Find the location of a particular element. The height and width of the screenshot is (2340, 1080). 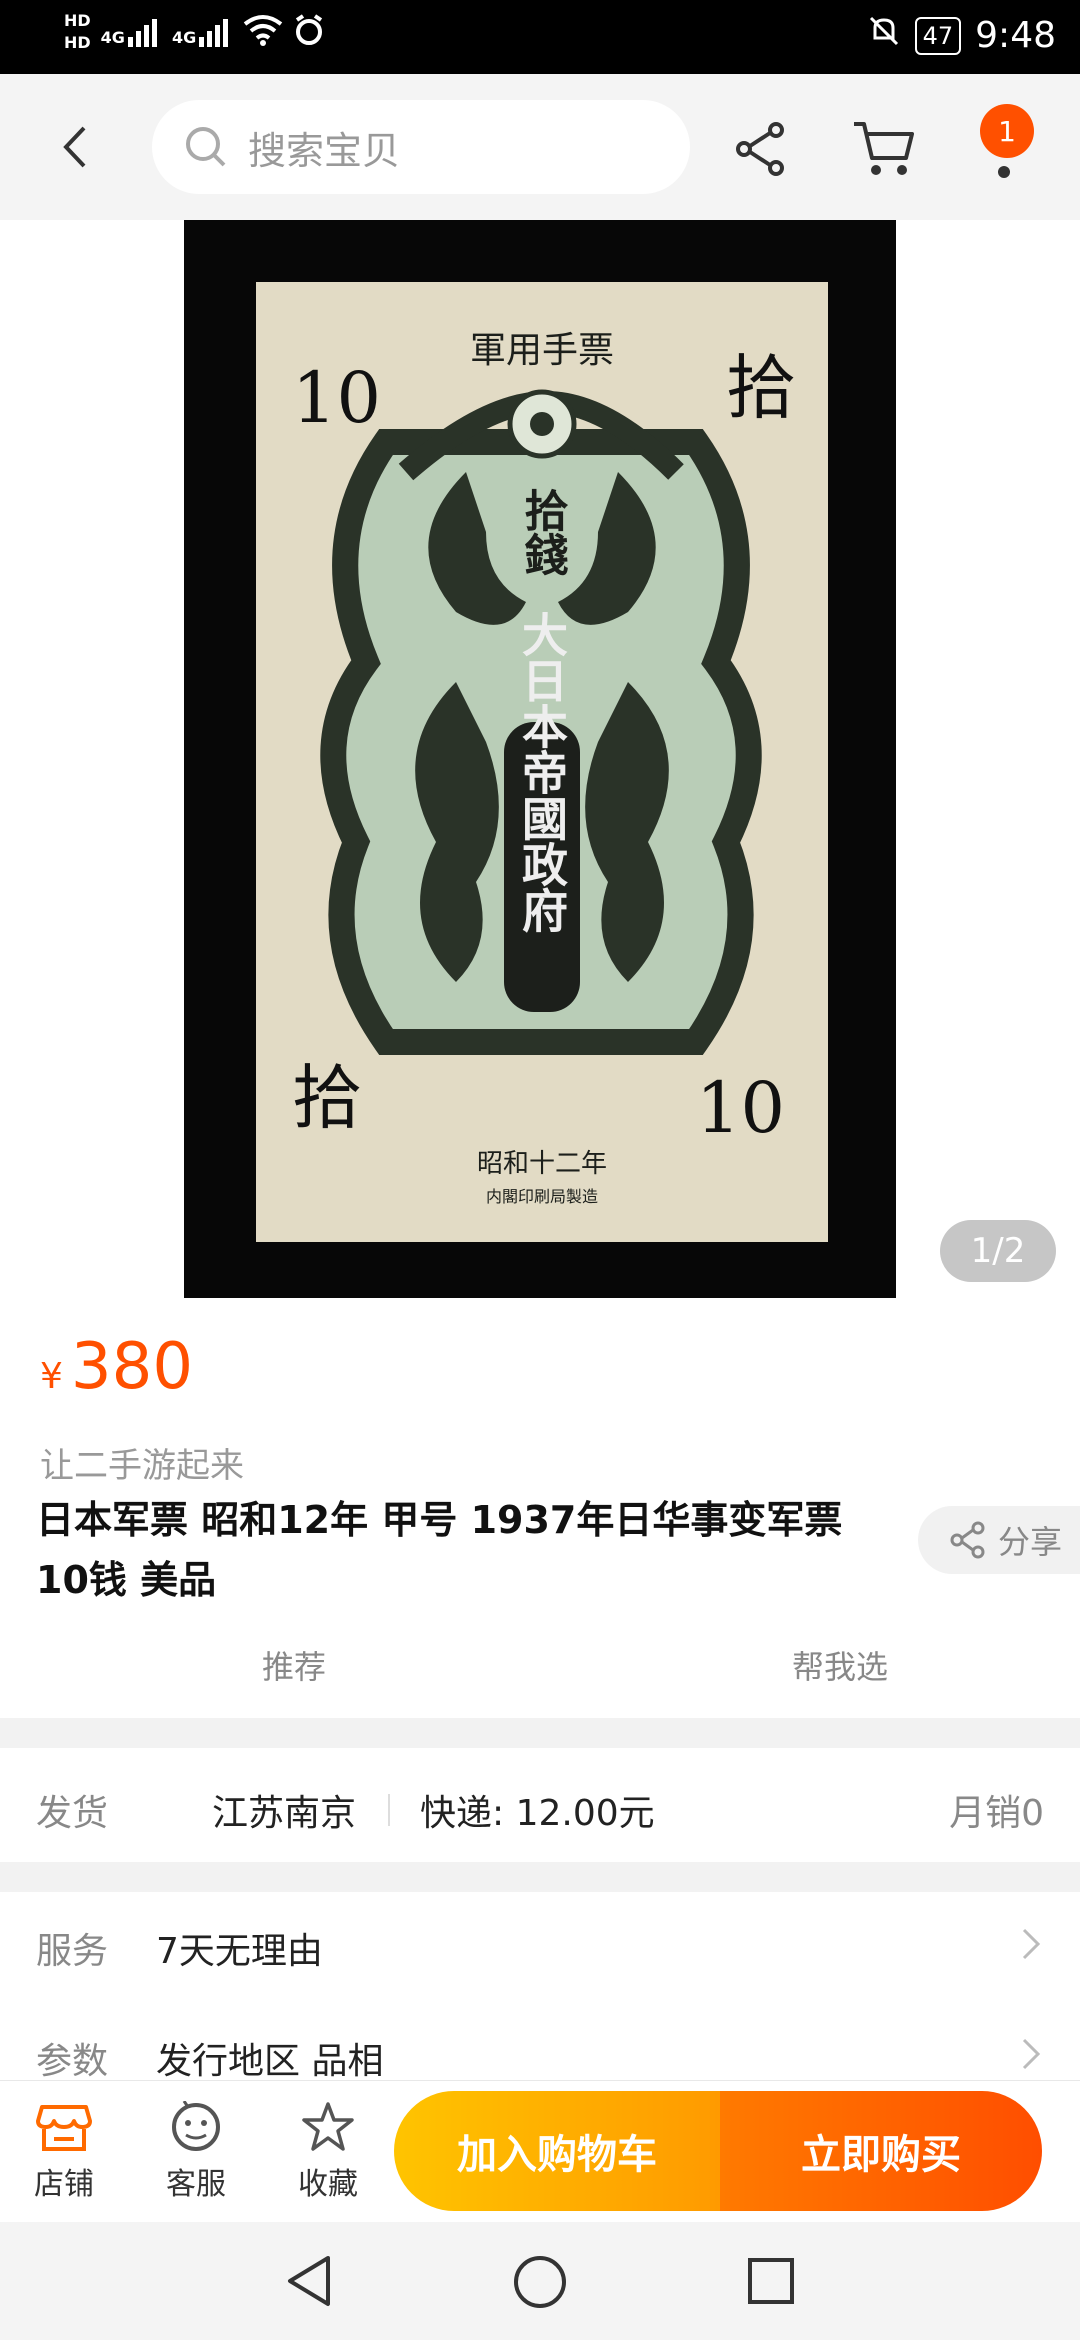

hd-label-2: HD is located at coordinates (77, 42).